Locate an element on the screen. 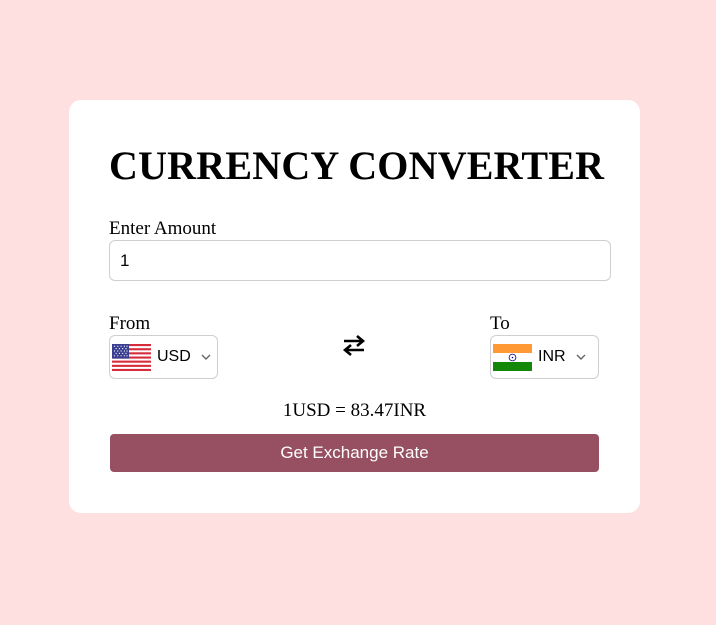  from-currency-select: USD is located at coordinates (163, 357).